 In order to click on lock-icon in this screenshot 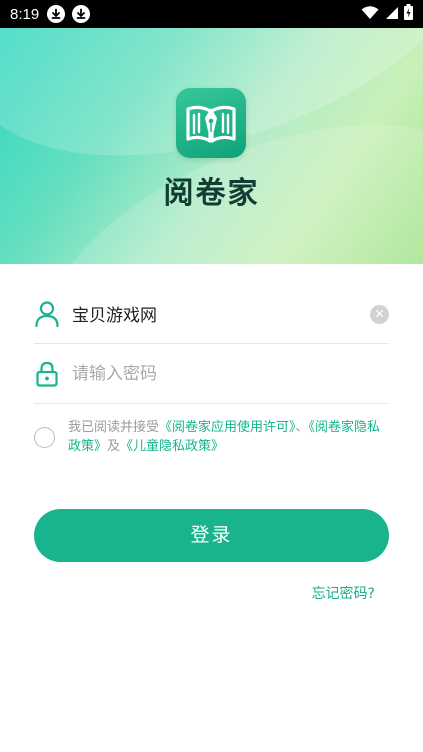, I will do `click(47, 374)`.